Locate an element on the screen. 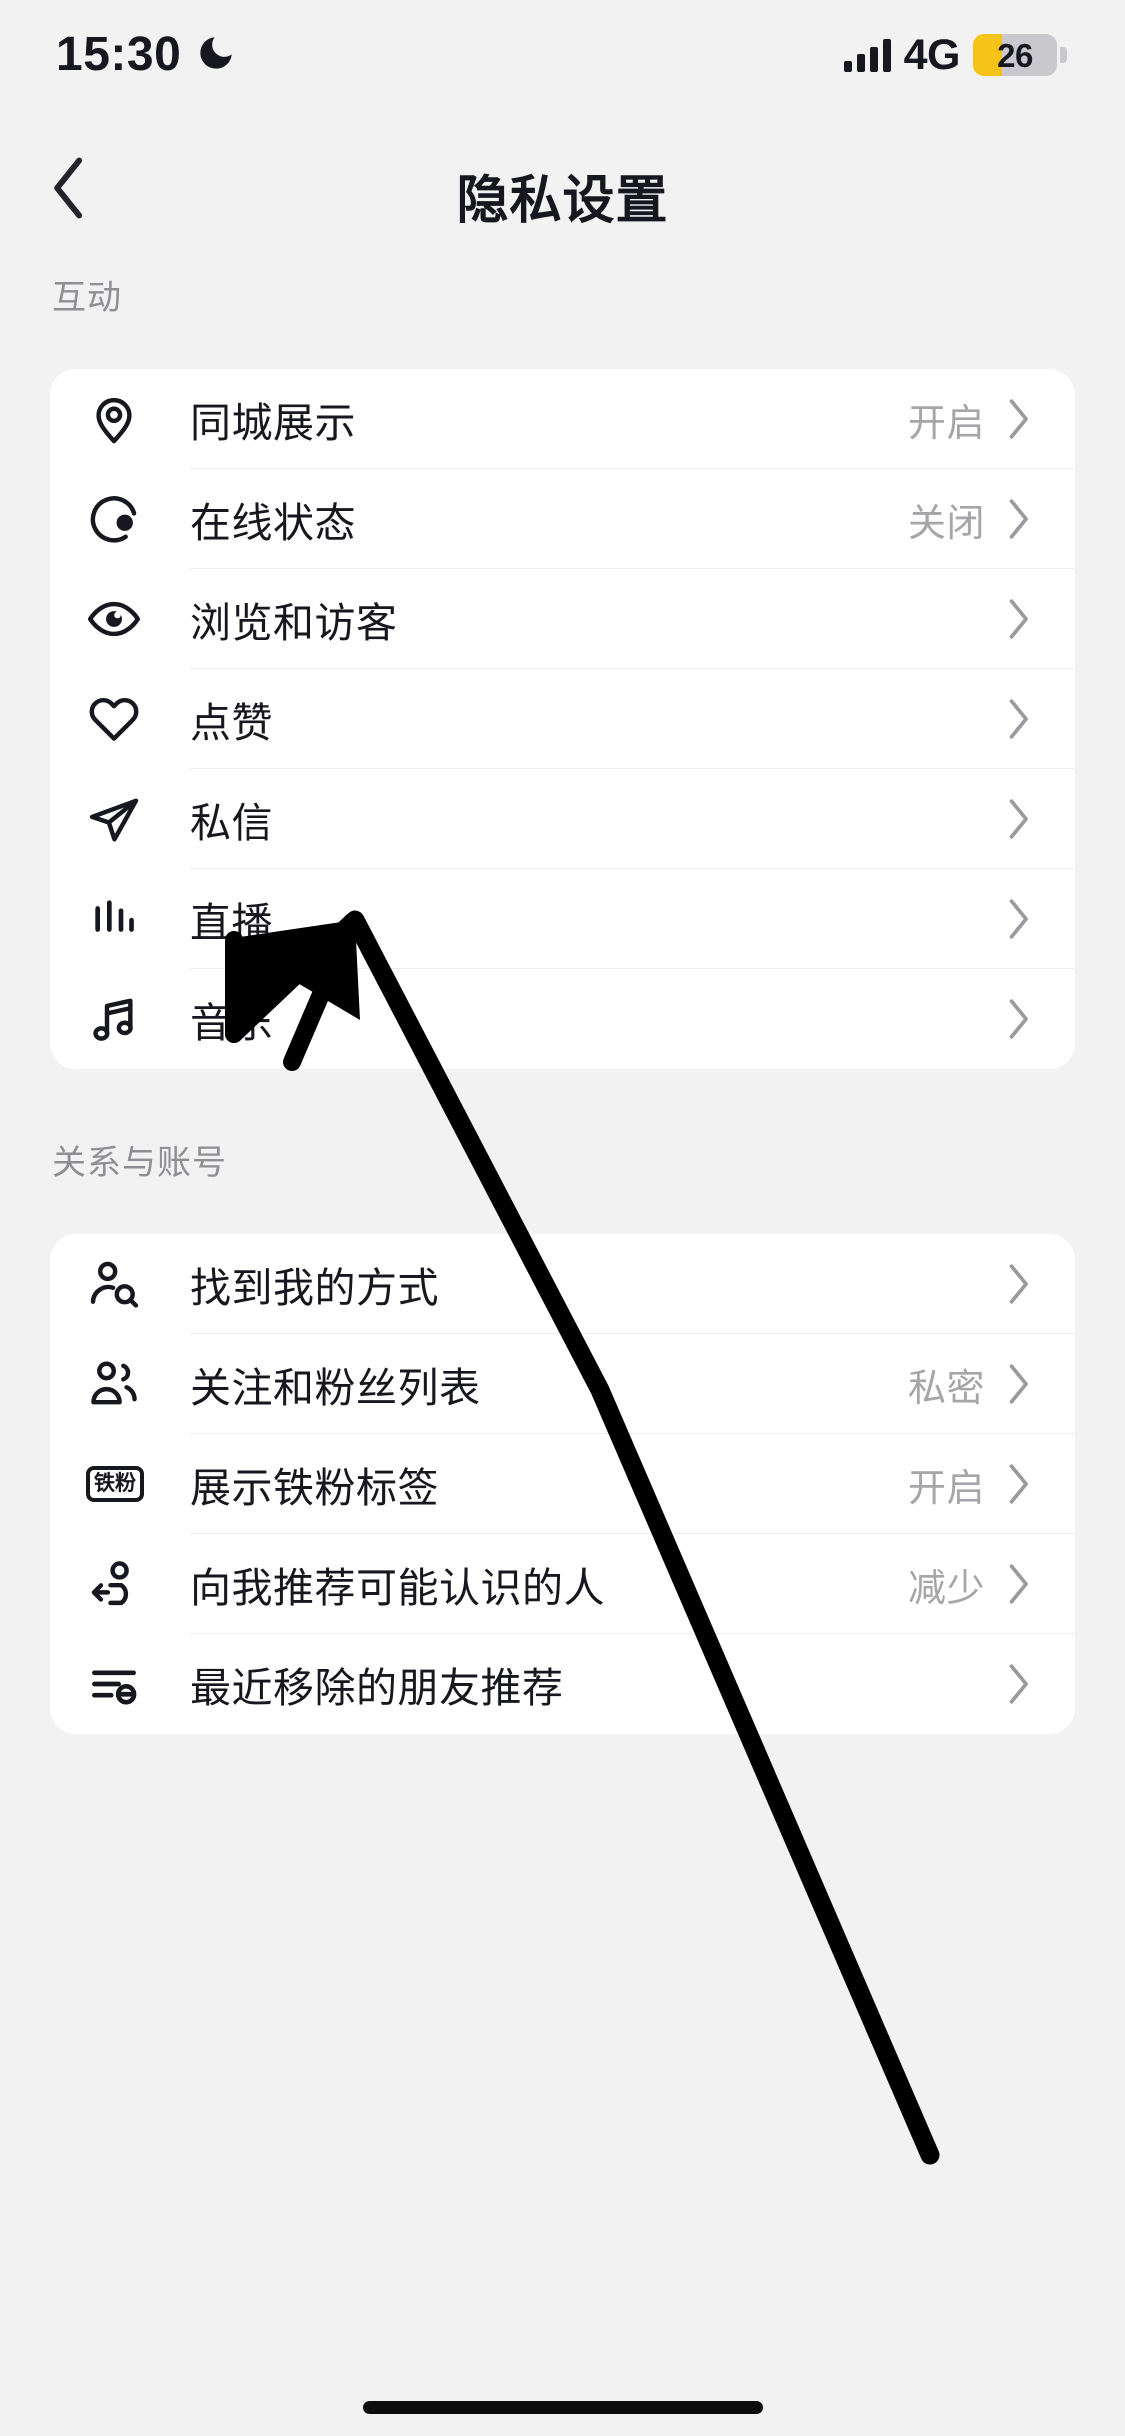 This screenshot has height=2436, width=1125. settings-row-direct-message: 私信 is located at coordinates (562, 819).